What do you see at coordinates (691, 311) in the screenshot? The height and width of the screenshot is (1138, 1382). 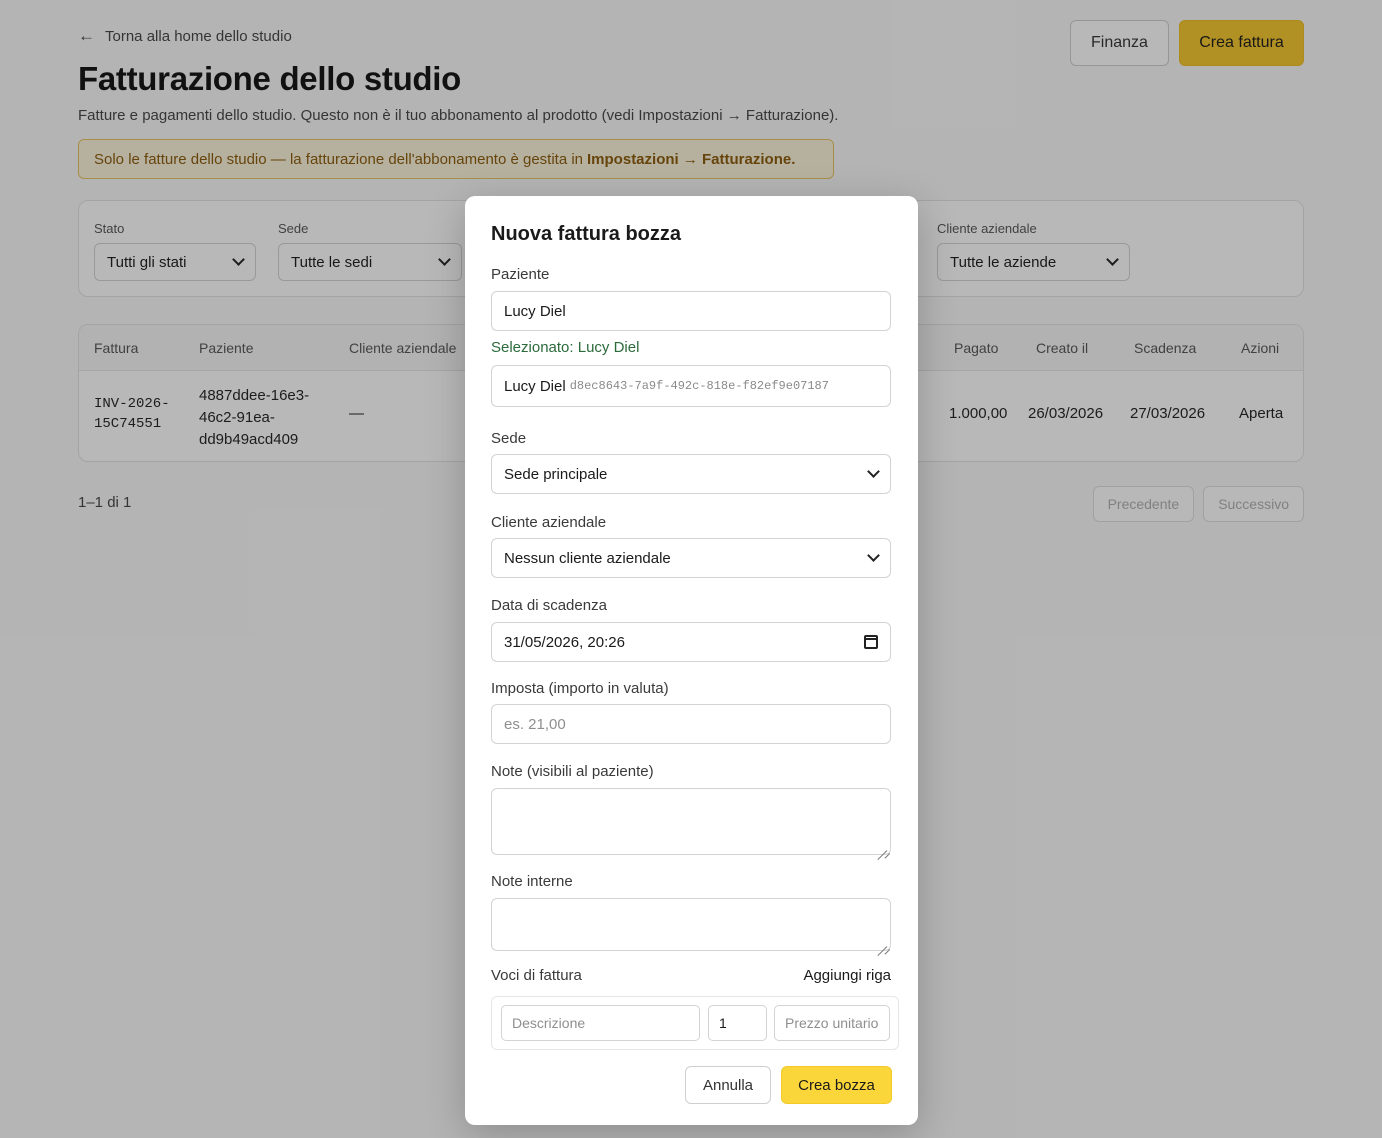 I see `patient-search-input: Lucy Diel` at bounding box center [691, 311].